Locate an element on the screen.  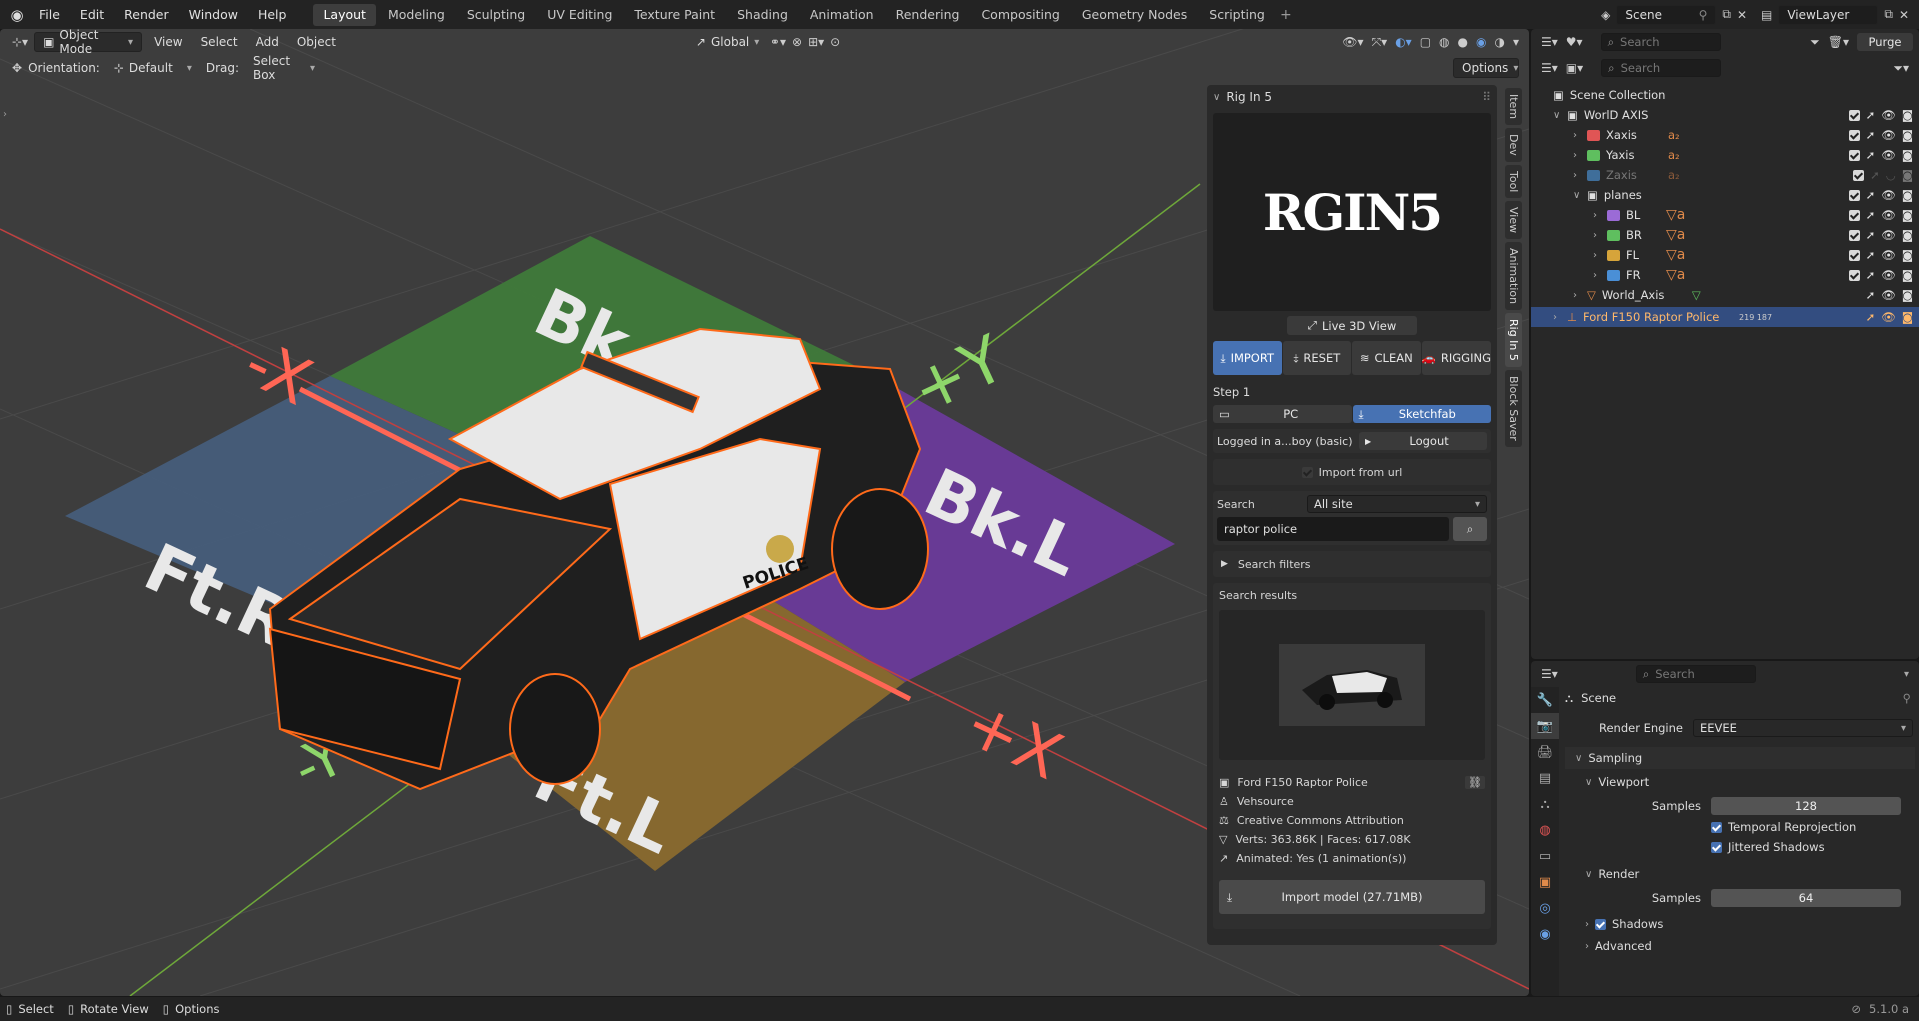
viewport-menu-add: Add is located at coordinates (267, 42).